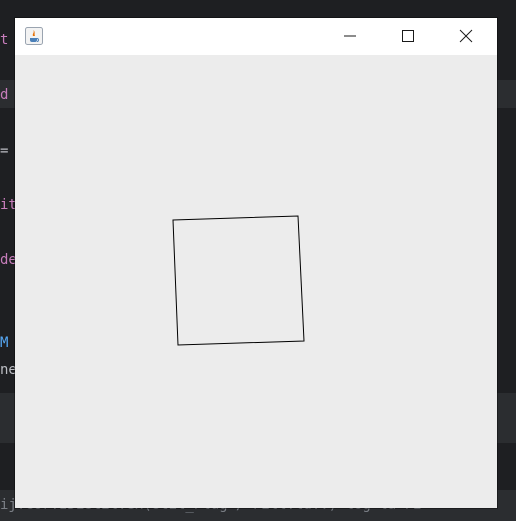  Describe the element at coordinates (4, 95) in the screenshot. I see `ide-code-line: d` at that location.